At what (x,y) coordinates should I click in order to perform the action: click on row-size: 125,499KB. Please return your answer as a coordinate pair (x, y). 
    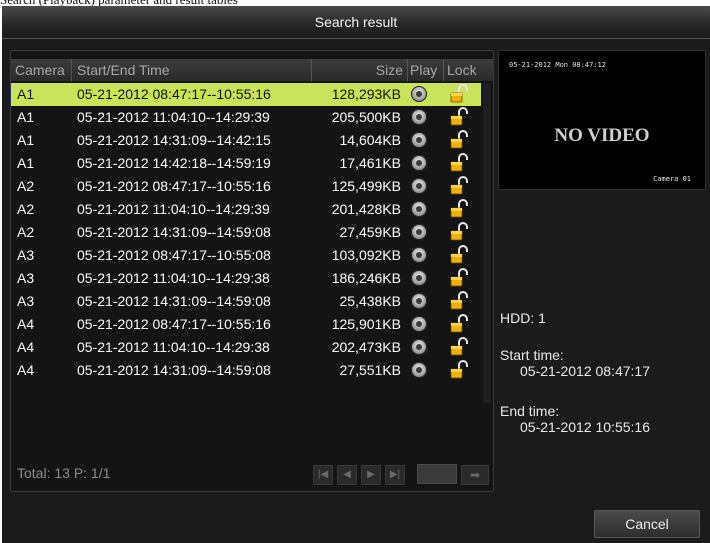
    Looking at the image, I should click on (366, 186).